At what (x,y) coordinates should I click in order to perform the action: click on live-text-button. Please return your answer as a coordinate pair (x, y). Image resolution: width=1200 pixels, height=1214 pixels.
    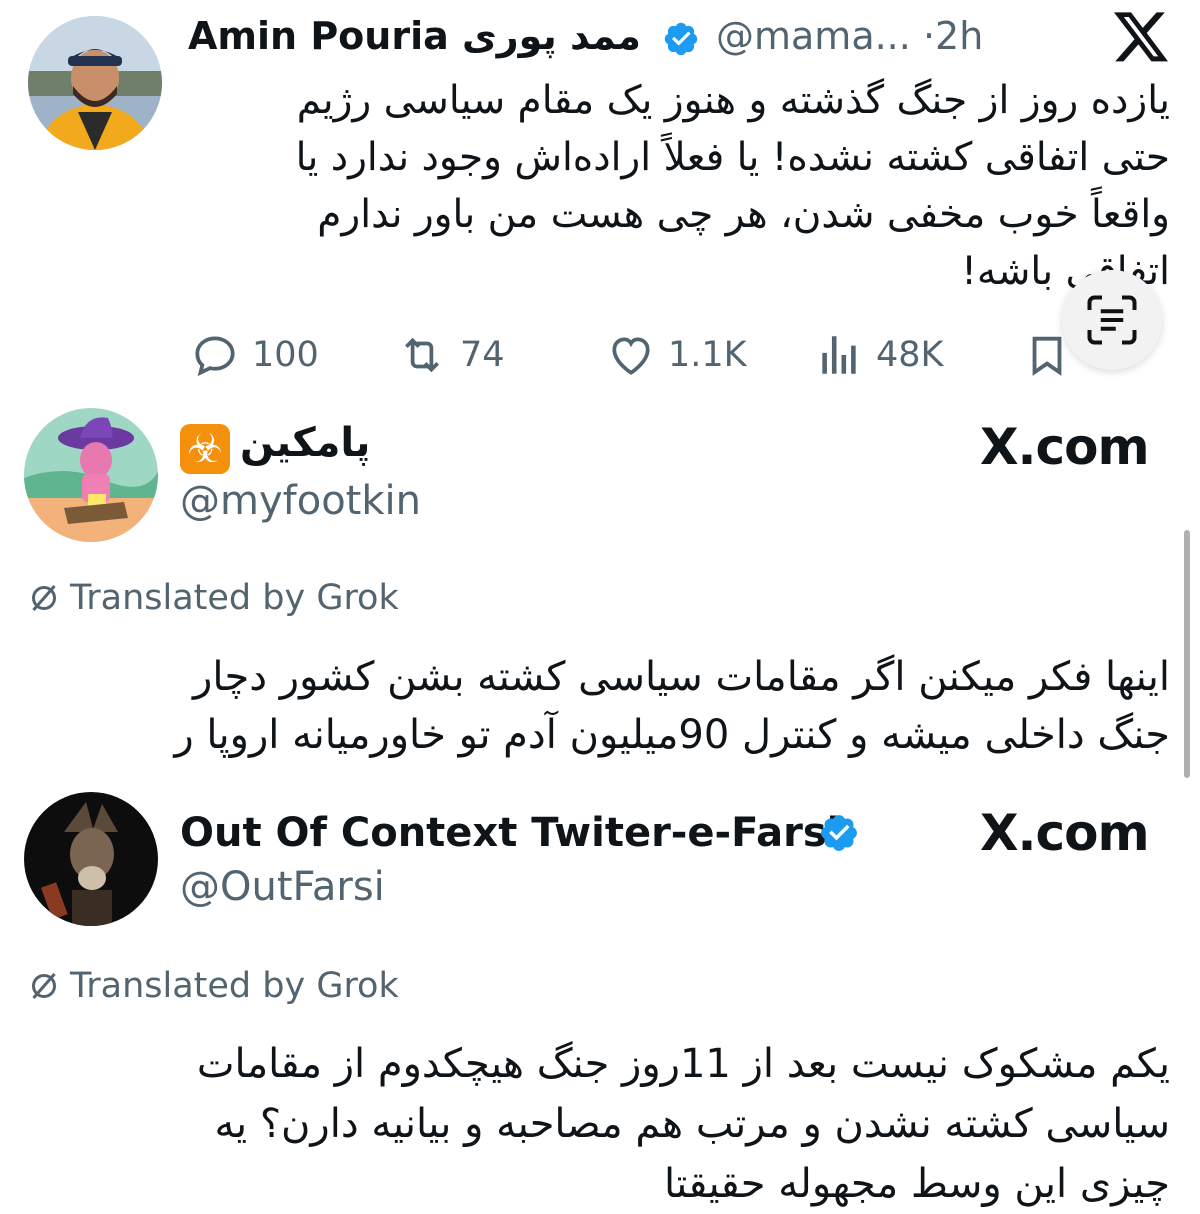
    Looking at the image, I should click on (1112, 320).